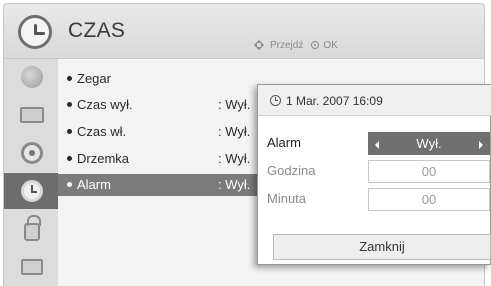  Describe the element at coordinates (31, 172) in the screenshot. I see `category-sidebar` at that location.